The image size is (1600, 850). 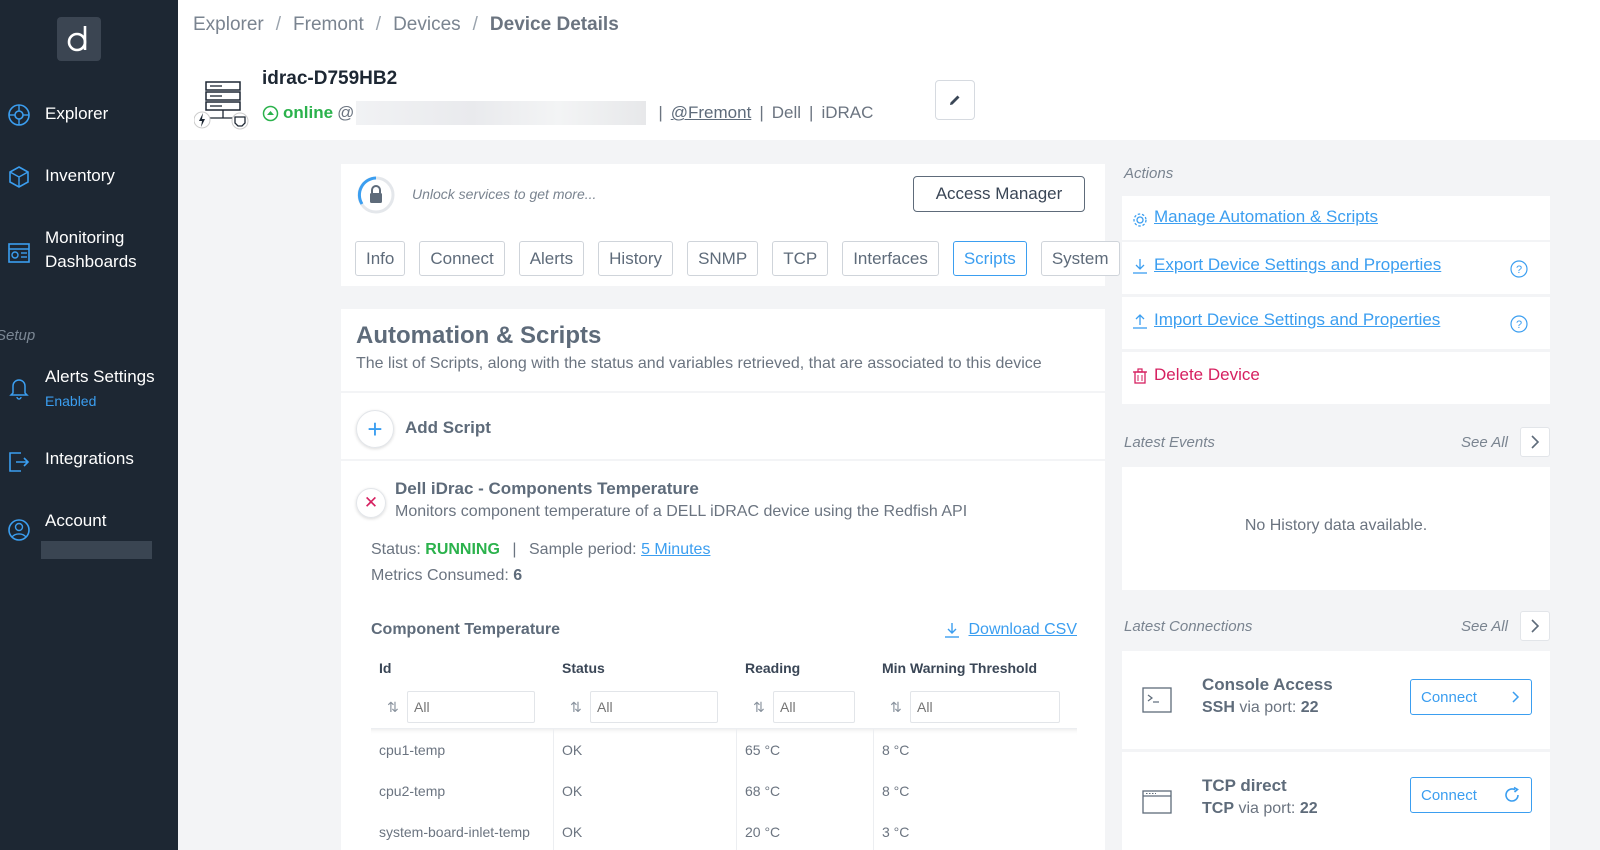 I want to click on plus-icon: +, so click(x=375, y=429).